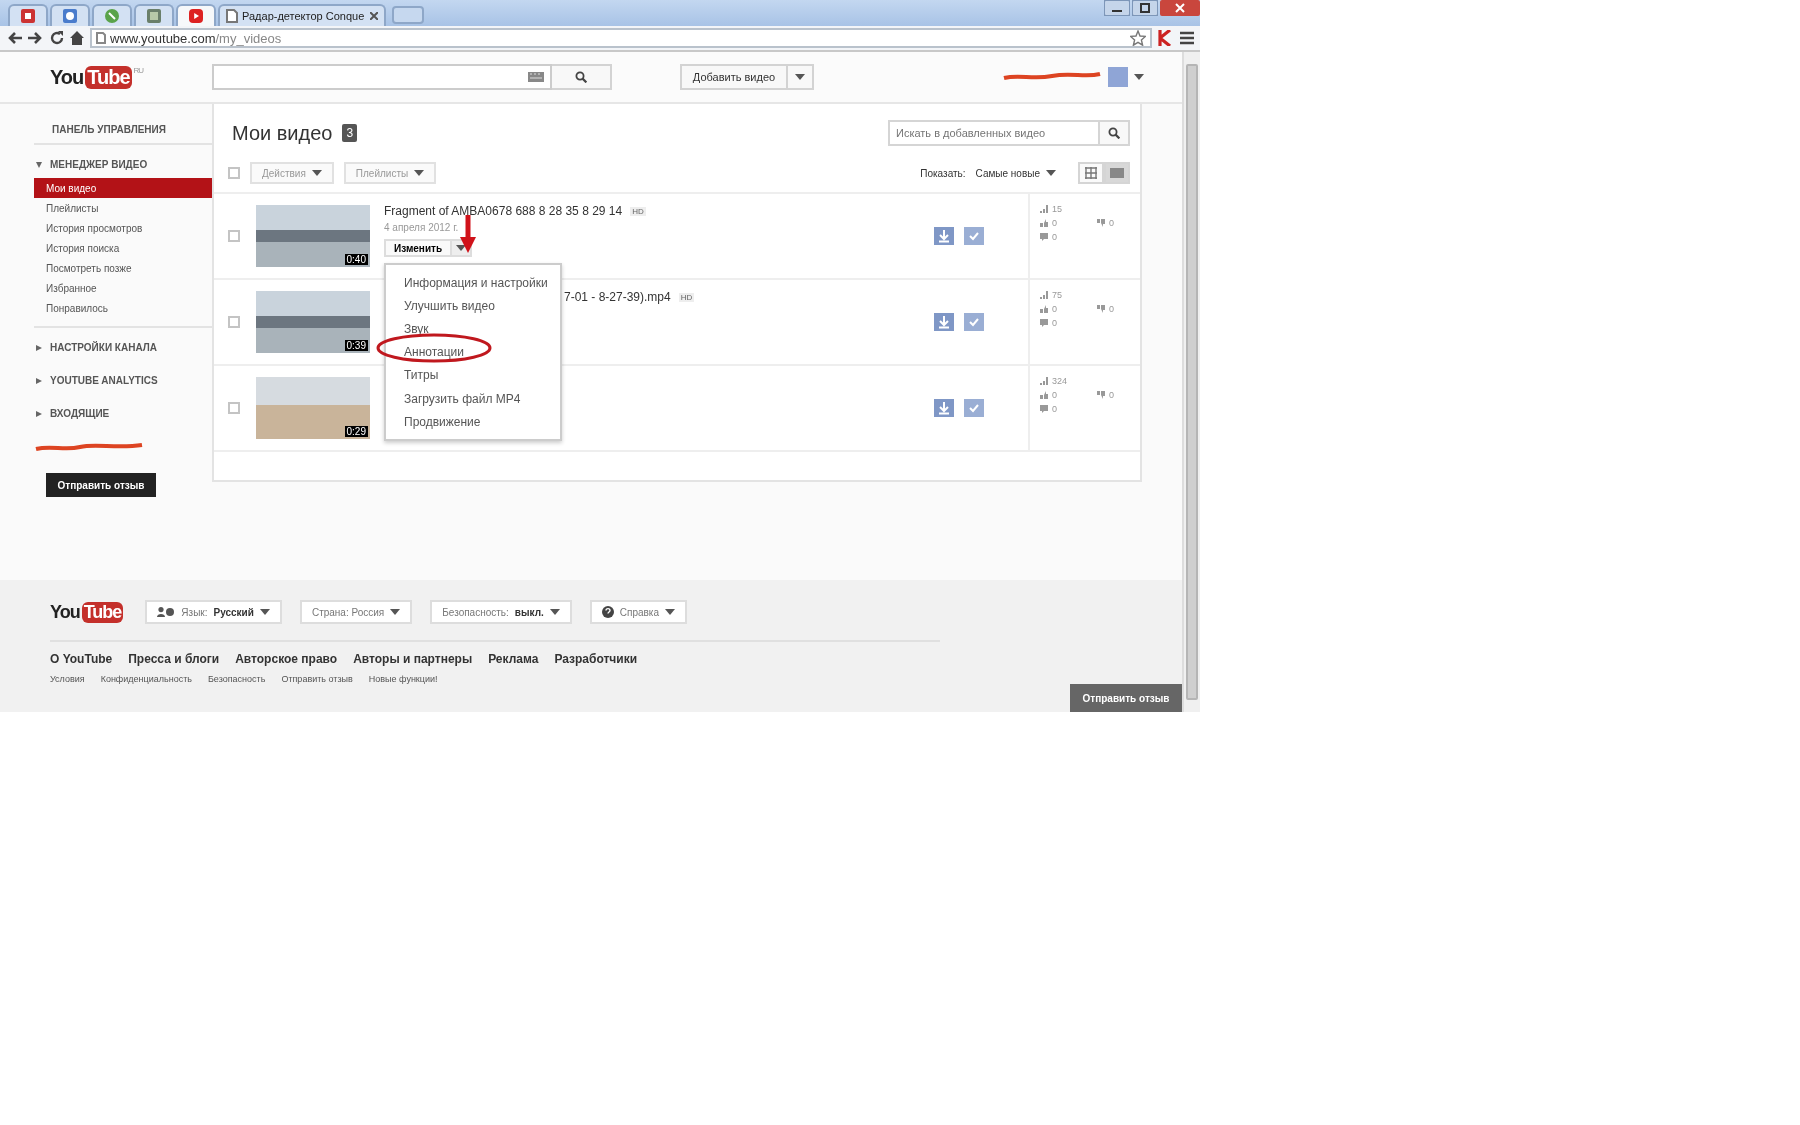 This screenshot has width=1800, height=1125. What do you see at coordinates (101, 38) in the screenshot?
I see `page-icon` at bounding box center [101, 38].